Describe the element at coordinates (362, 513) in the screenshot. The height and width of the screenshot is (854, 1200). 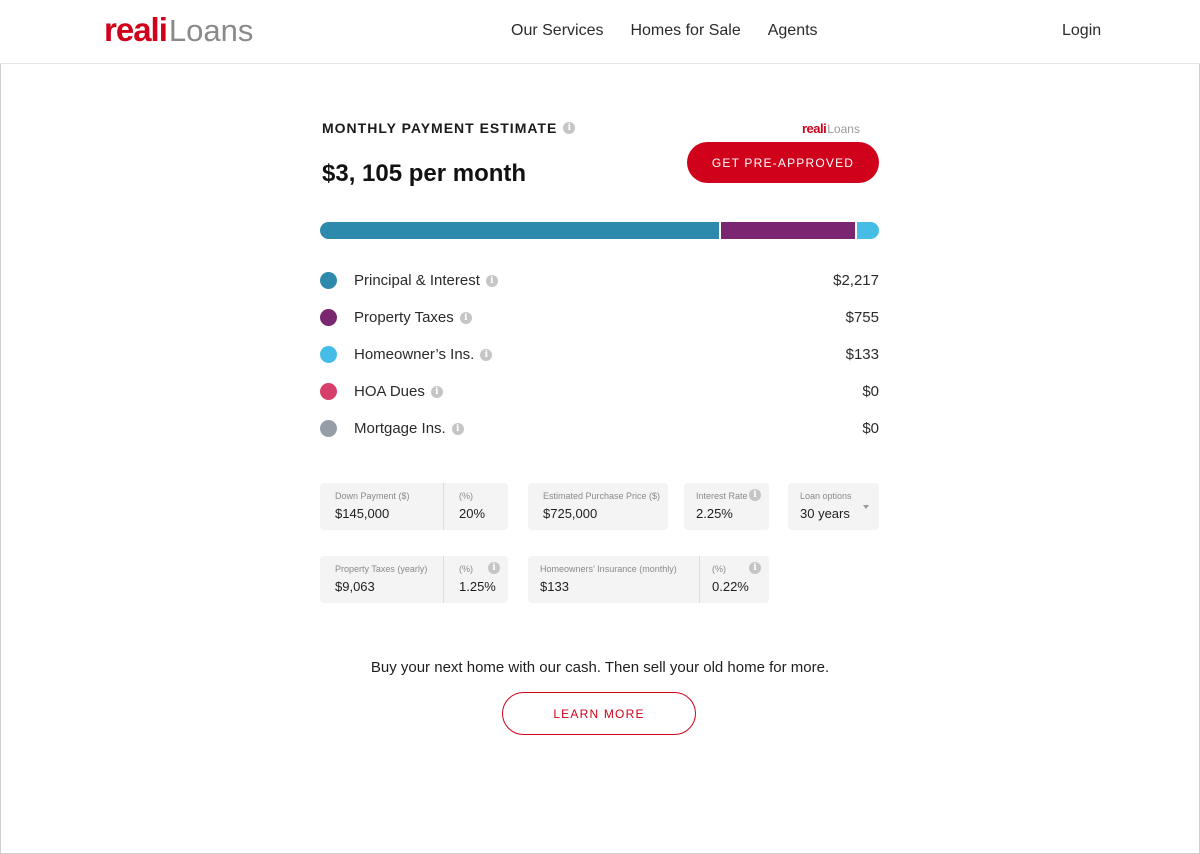
I see `field-value: $145,000` at that location.